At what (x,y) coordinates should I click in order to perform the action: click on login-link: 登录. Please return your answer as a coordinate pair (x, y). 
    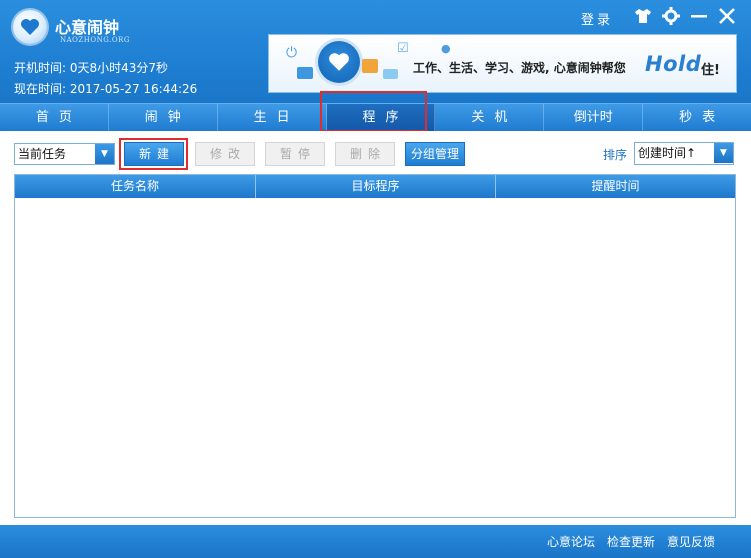
    Looking at the image, I should click on (597, 18).